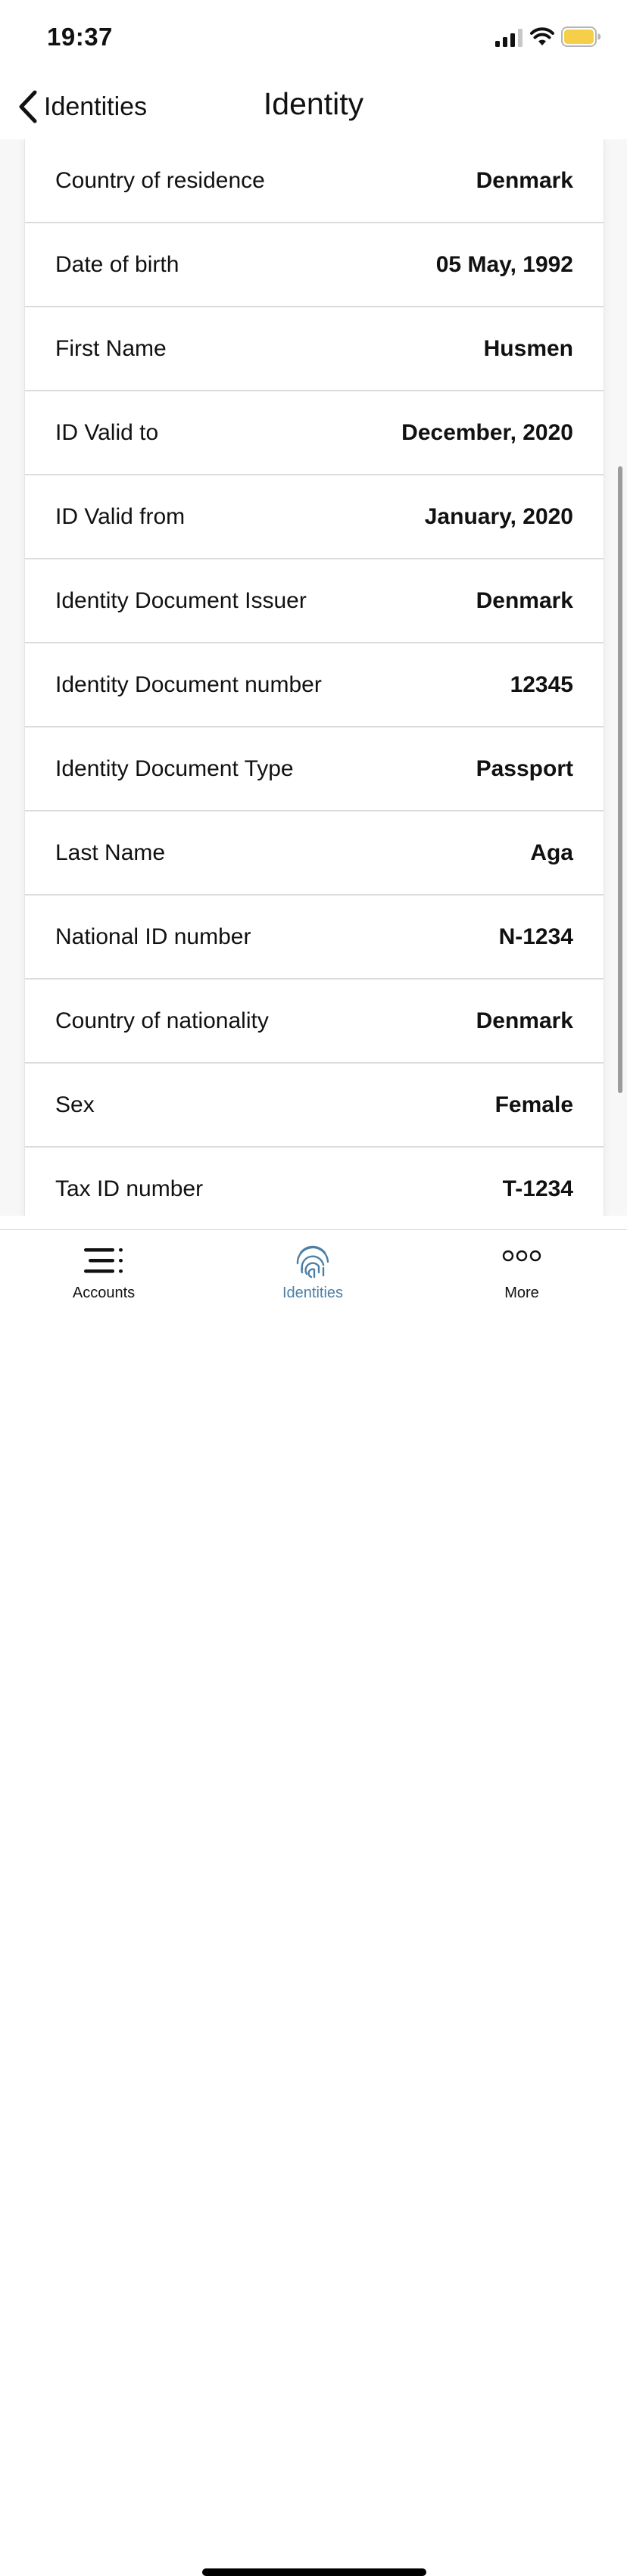 The width and height of the screenshot is (627, 2576). What do you see at coordinates (522, 1278) in the screenshot?
I see `tab-more: More` at bounding box center [522, 1278].